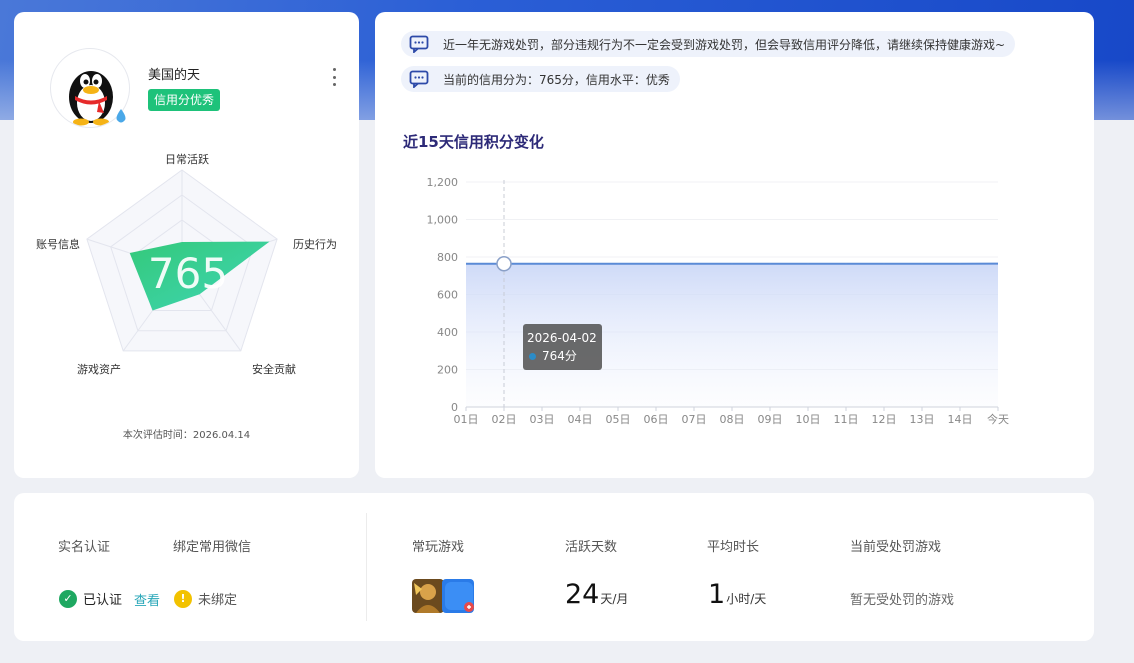 The image size is (1134, 663). Describe the element at coordinates (466, 419) in the screenshot. I see `x-tick-label: 01日` at that location.